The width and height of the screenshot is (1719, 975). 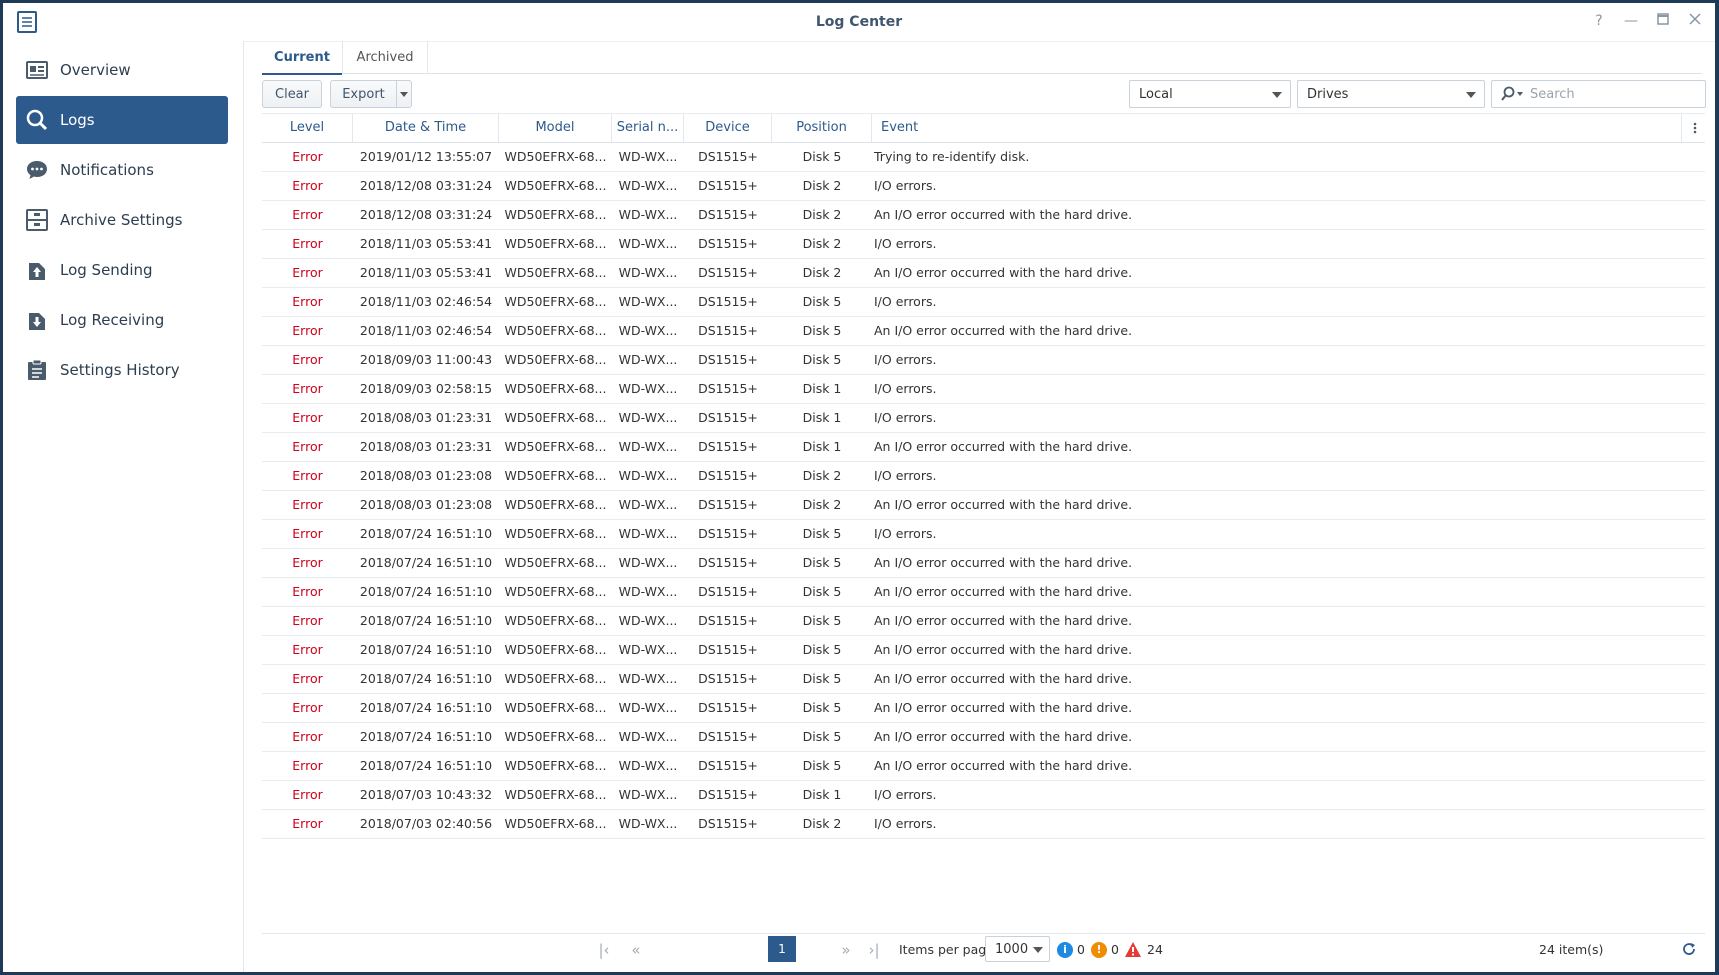 I want to click on column-header-level: Level, so click(x=307, y=128).